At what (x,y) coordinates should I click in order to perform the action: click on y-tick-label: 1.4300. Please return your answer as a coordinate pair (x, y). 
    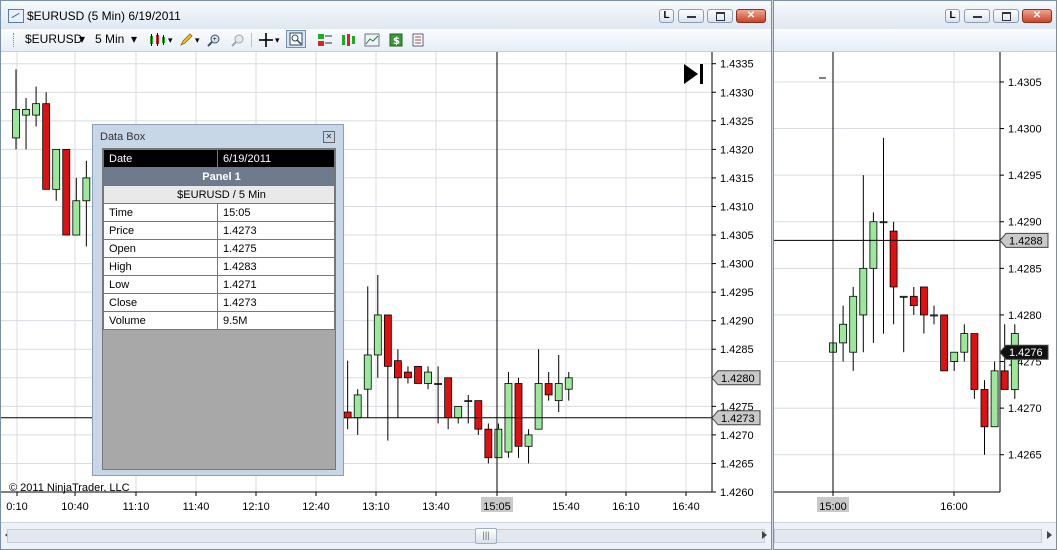
    Looking at the image, I should click on (737, 265).